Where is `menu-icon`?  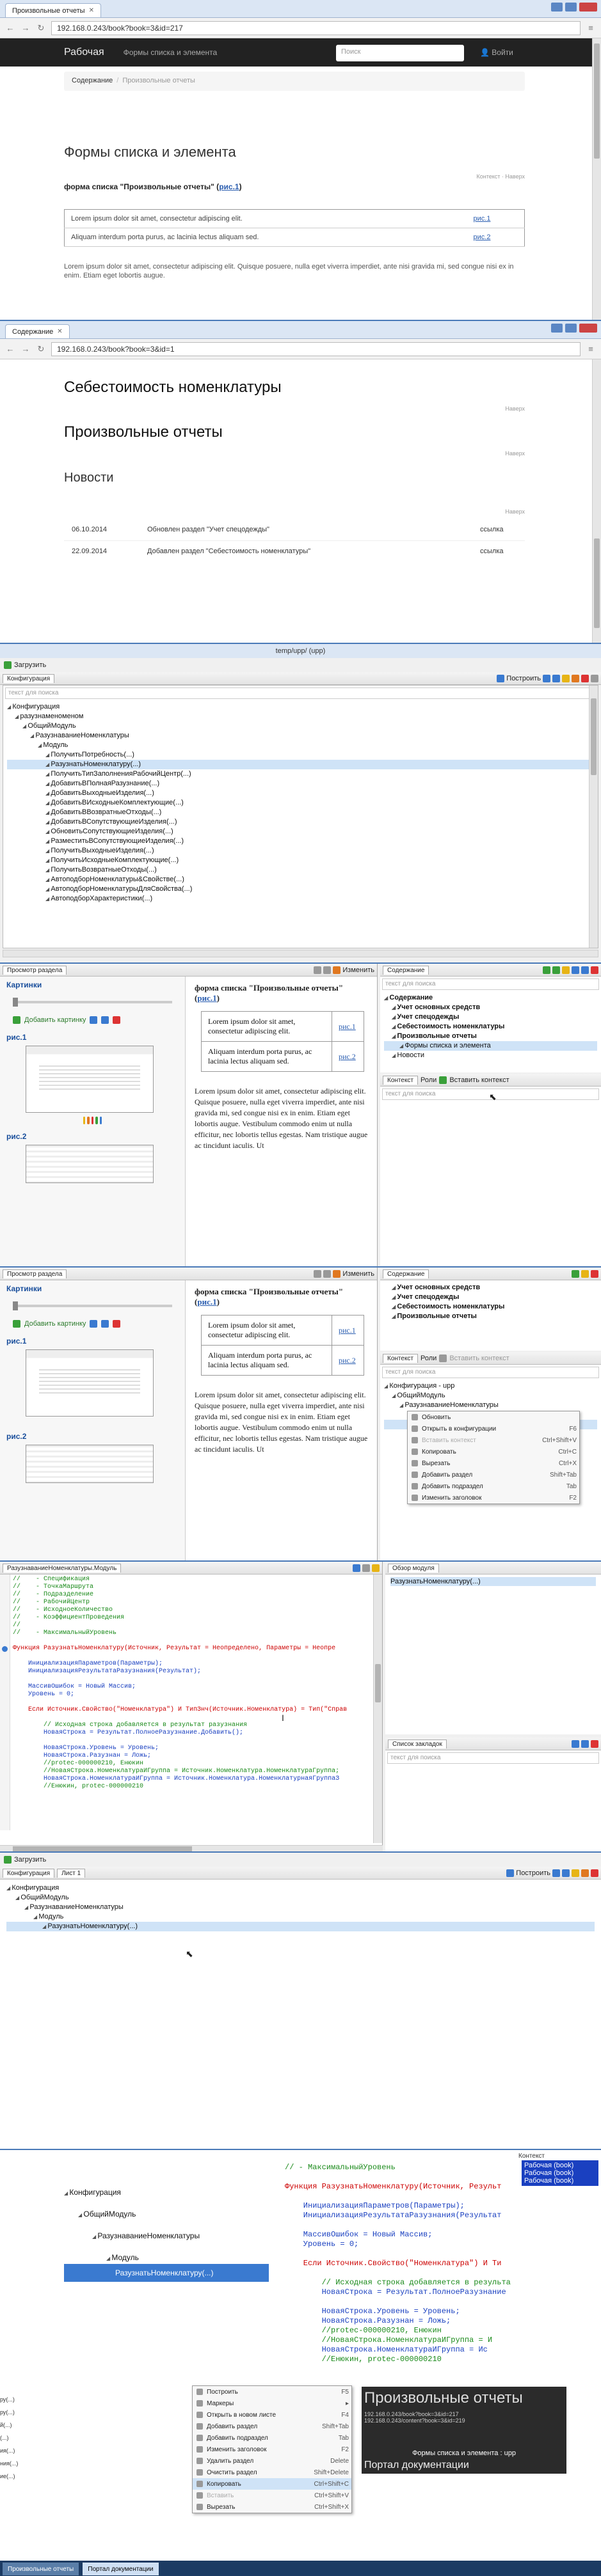
menu-icon is located at coordinates (594, 678).